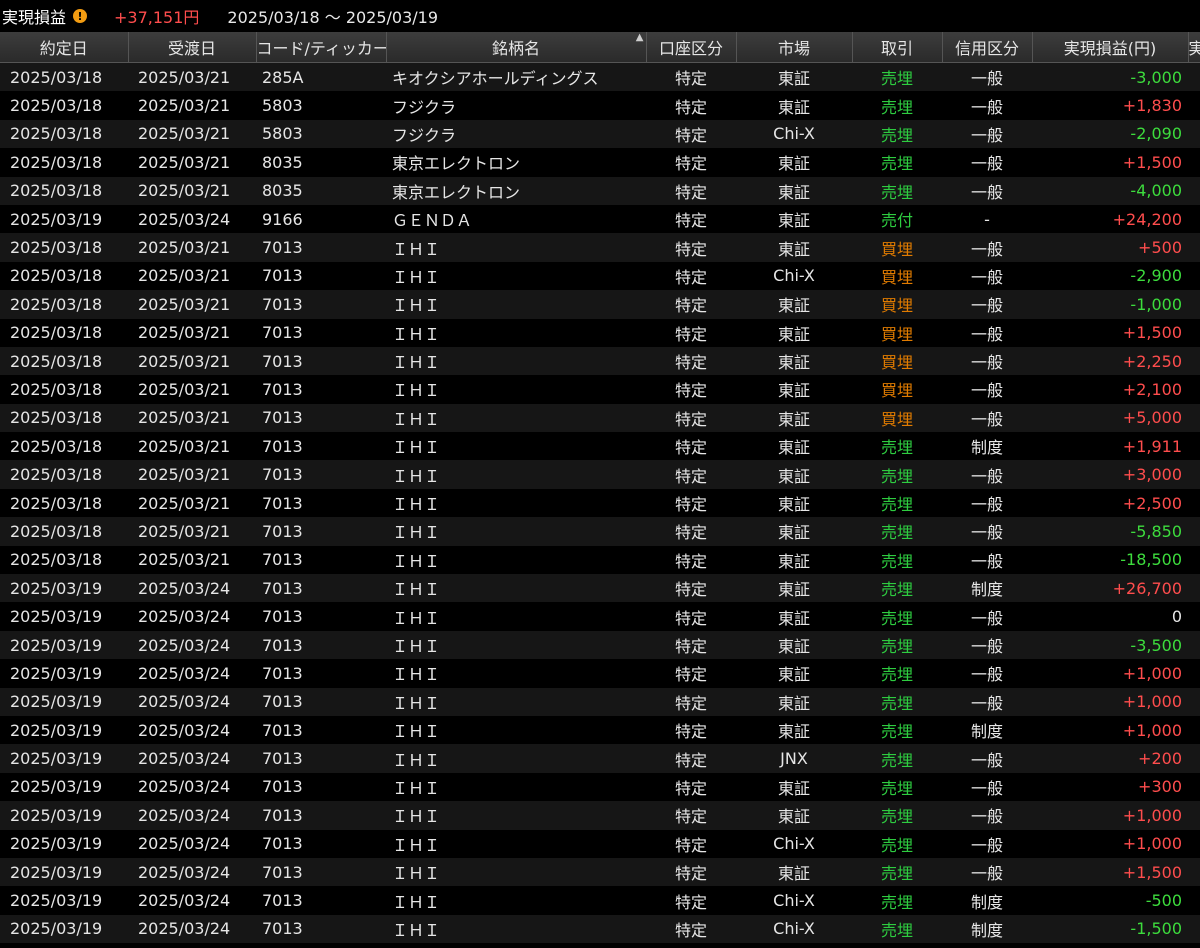 The height and width of the screenshot is (948, 1200). What do you see at coordinates (1194, 47) in the screenshot?
I see `col-header-truncated: 実` at bounding box center [1194, 47].